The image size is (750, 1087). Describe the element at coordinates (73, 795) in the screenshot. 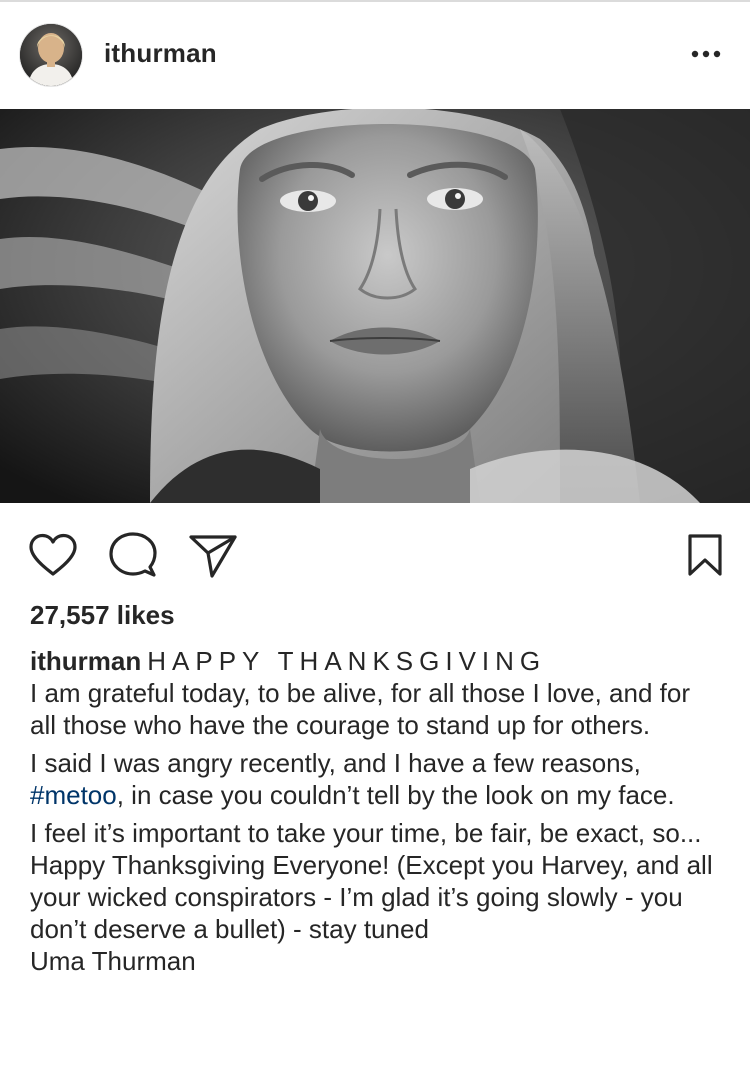

I see `hashtag-link: #metoo` at that location.